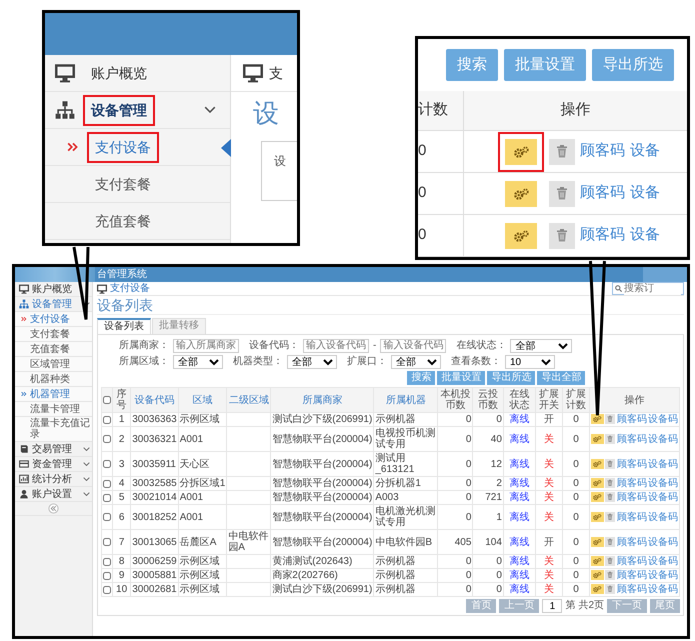  What do you see at coordinates (248, 400) in the screenshot?
I see `column-header: 二级区域` at bounding box center [248, 400].